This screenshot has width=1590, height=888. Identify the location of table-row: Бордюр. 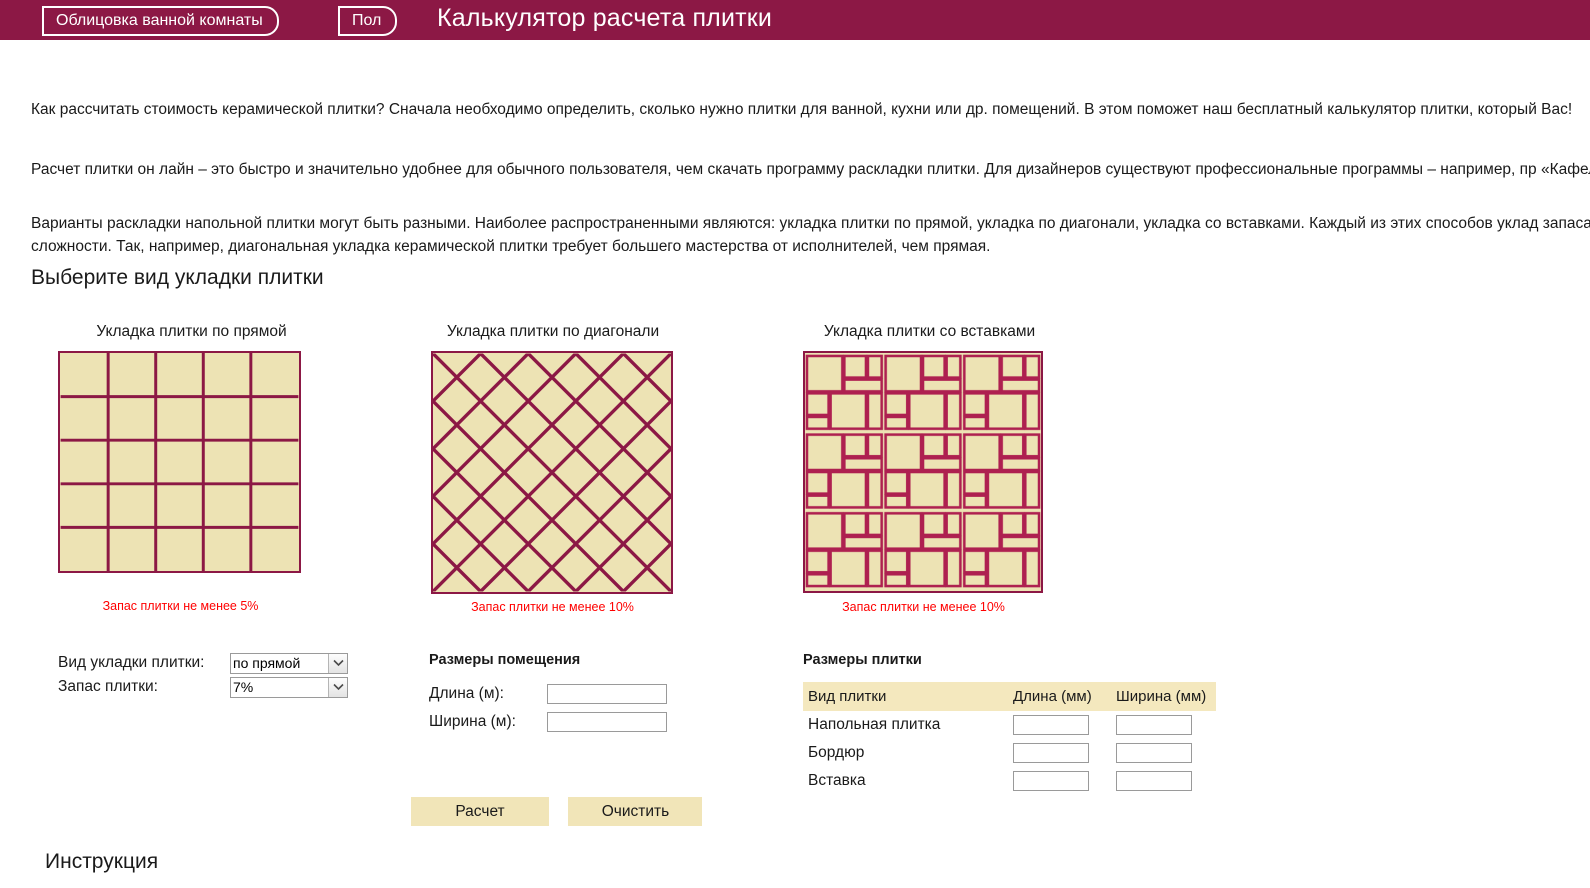
(1009, 753).